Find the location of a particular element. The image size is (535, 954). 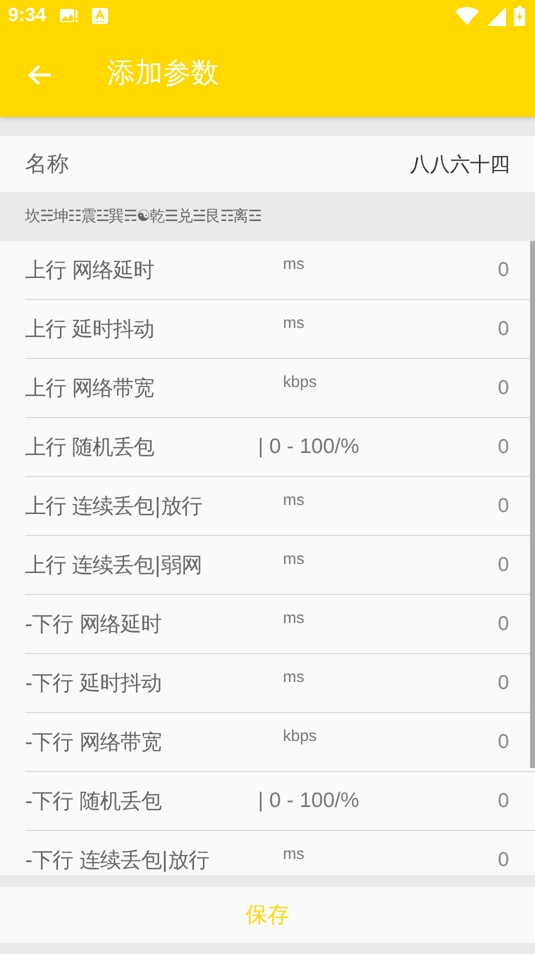

param-label: -下行 连续丢包|放行 is located at coordinates (117, 860).